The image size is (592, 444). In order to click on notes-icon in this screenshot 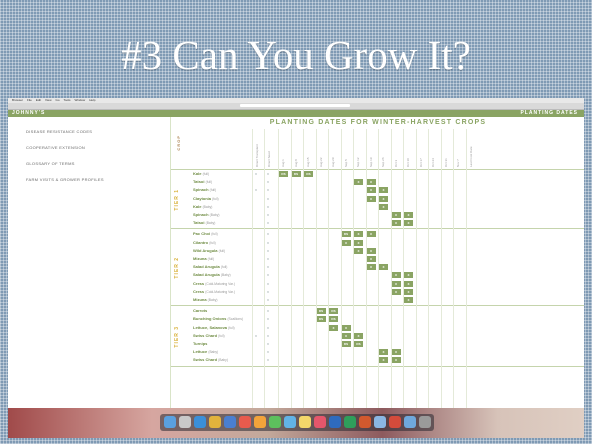, I will do `click(305, 422)`.